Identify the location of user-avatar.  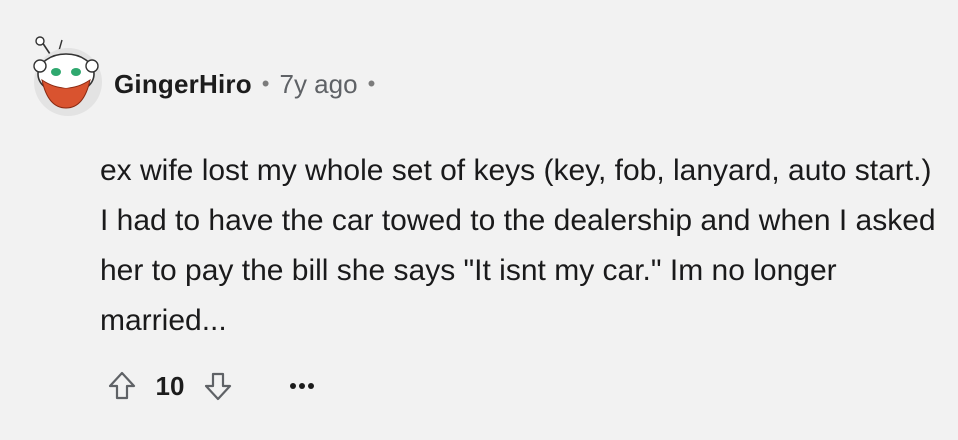
(67, 77).